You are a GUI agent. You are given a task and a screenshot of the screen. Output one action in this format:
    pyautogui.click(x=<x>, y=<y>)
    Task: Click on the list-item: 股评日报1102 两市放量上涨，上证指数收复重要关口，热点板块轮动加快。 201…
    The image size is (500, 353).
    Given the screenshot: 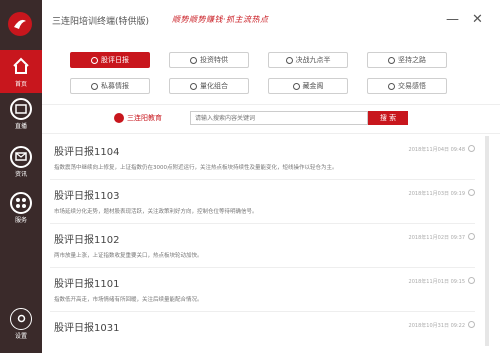 What is the action you would take?
    pyautogui.click(x=262, y=246)
    